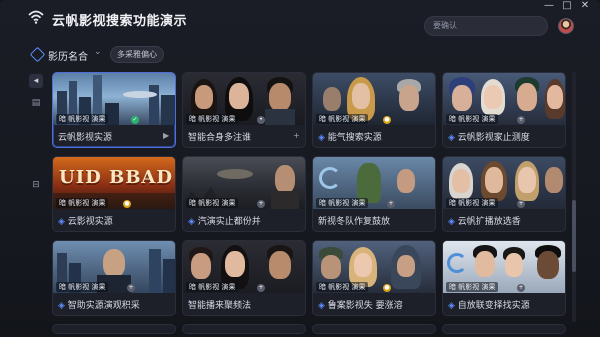 The width and height of the screenshot is (600, 337). What do you see at coordinates (68, 55) in the screenshot?
I see `filter-dropdown-label: 影历名合` at bounding box center [68, 55].